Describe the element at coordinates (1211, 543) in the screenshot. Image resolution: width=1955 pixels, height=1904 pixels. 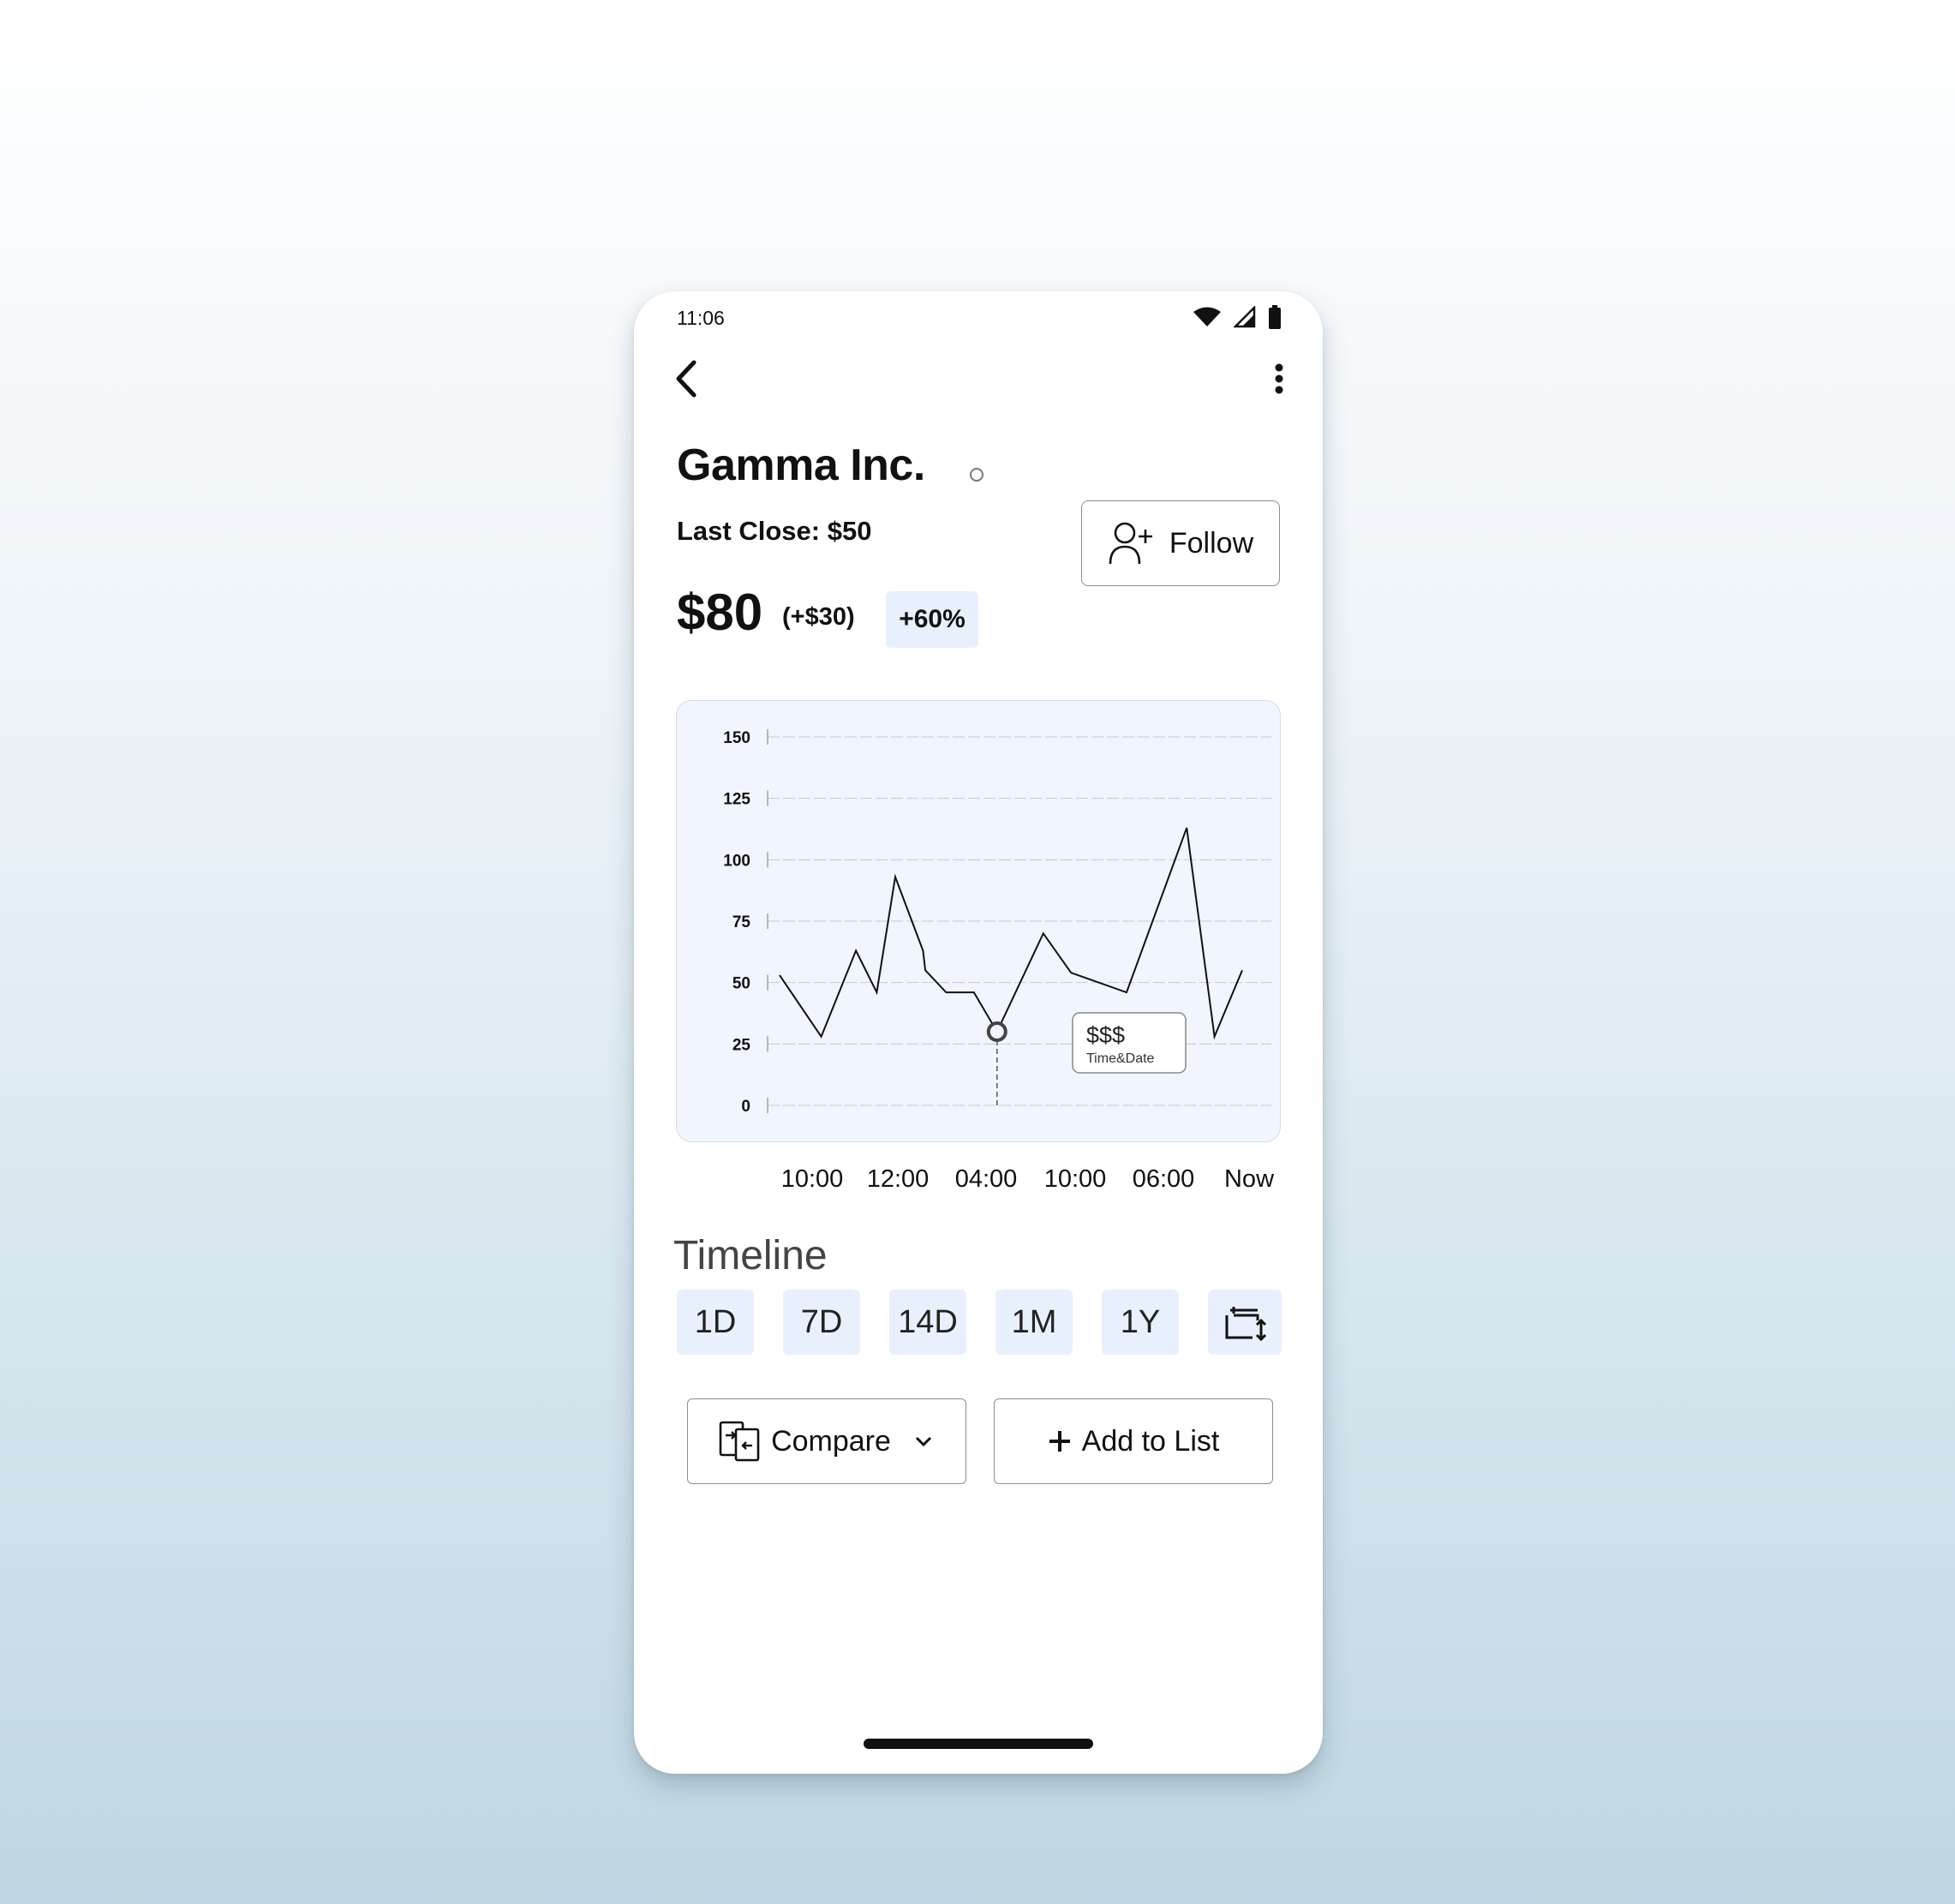
I see `follow-label: Follow` at that location.